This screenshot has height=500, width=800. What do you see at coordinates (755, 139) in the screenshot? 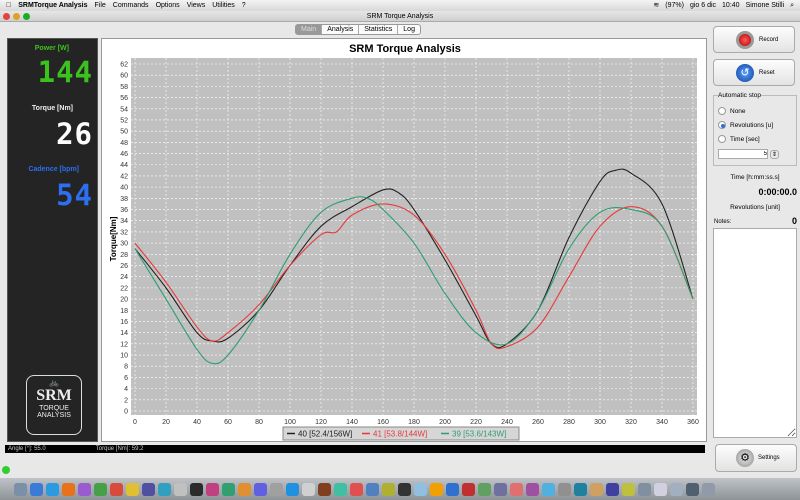
I see `radio-time: Time [sec]` at bounding box center [755, 139].